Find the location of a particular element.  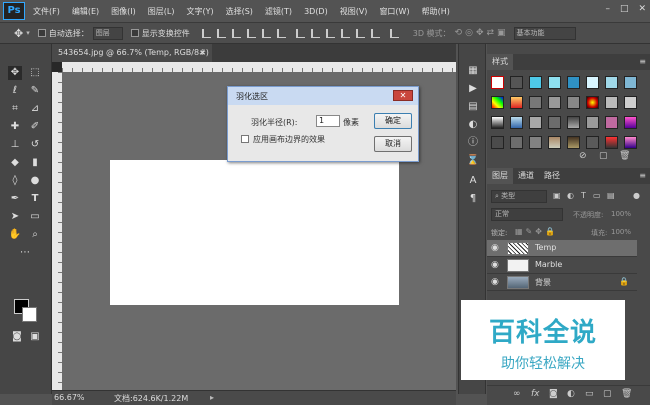

dodge-tool-icon: ● is located at coordinates (35, 181).